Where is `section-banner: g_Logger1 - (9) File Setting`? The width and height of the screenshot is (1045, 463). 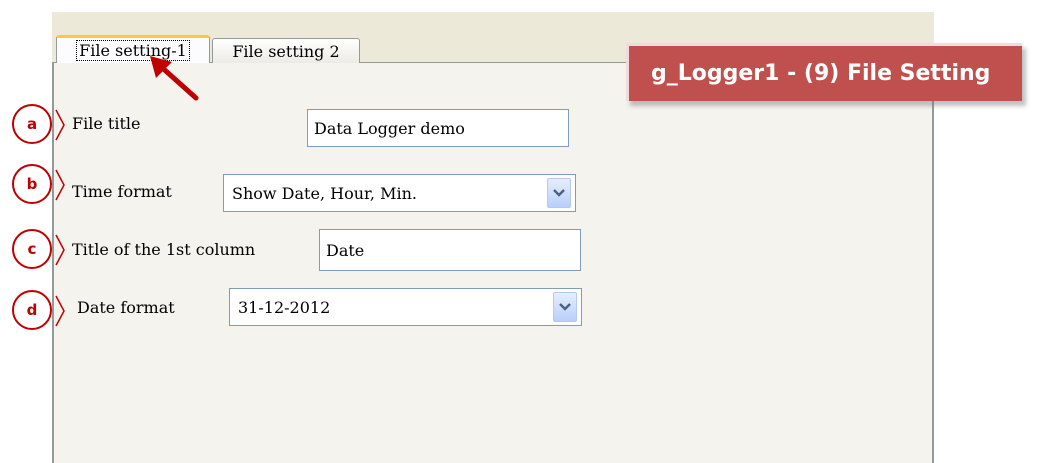 section-banner: g_Logger1 - (9) File Setting is located at coordinates (824, 72).